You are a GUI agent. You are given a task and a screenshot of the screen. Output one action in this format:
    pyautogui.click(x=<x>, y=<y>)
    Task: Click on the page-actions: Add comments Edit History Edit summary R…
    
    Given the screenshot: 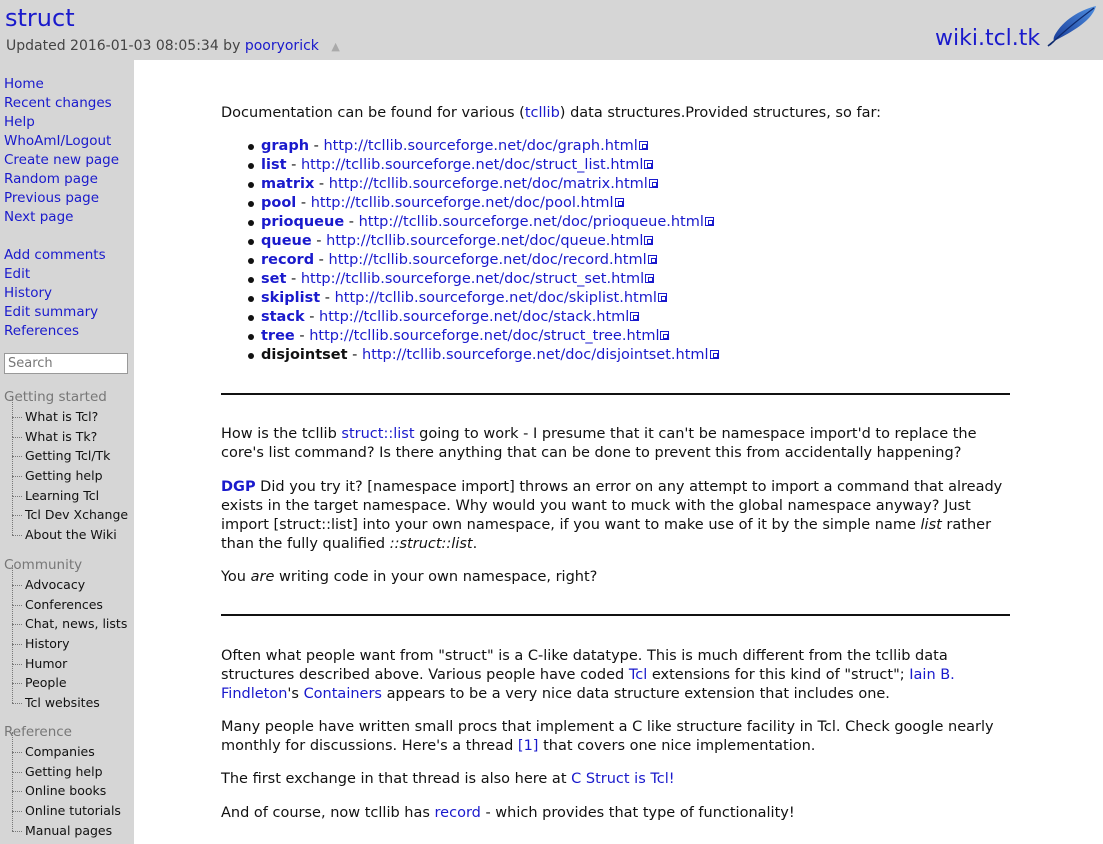 What is the action you would take?
    pyautogui.click(x=55, y=293)
    